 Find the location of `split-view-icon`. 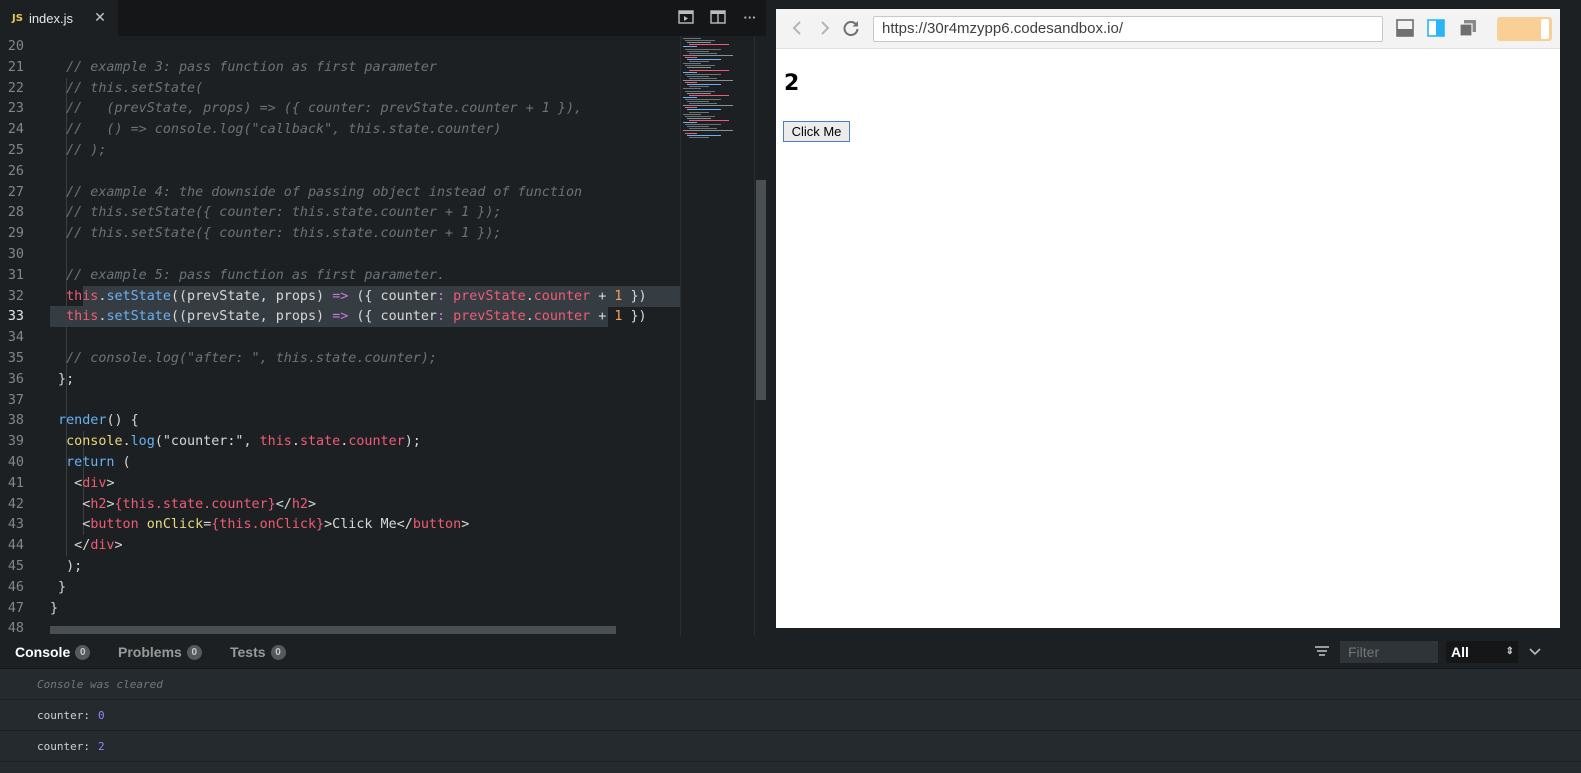

split-view-icon is located at coordinates (718, 18).